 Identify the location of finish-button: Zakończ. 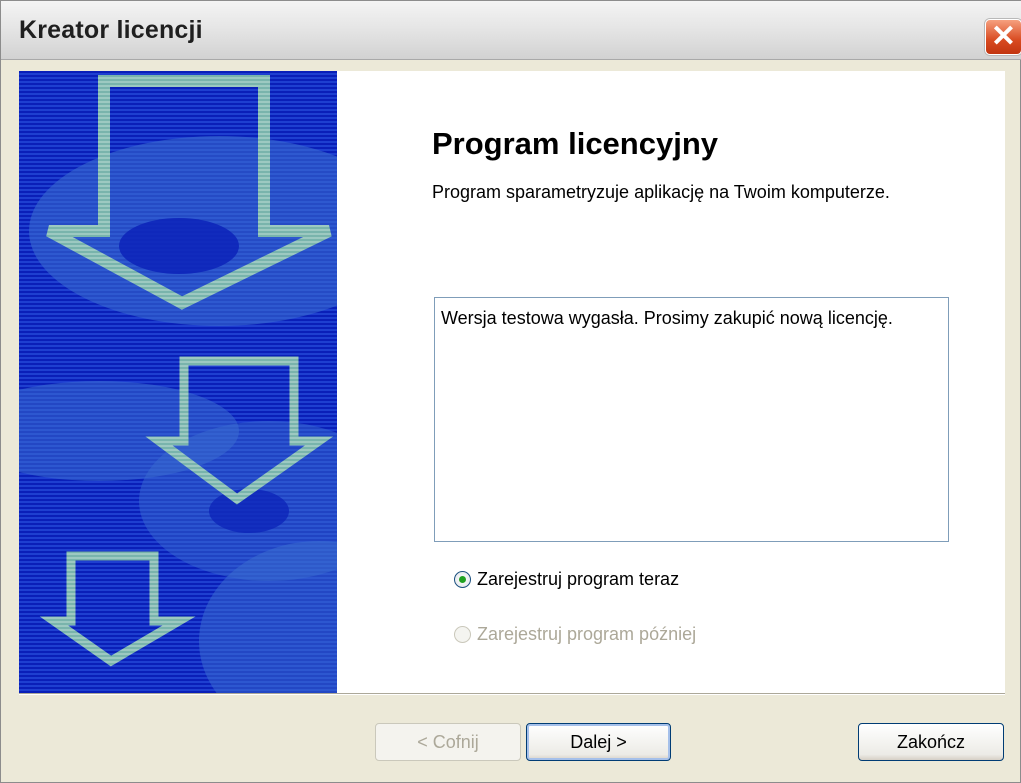
(931, 742).